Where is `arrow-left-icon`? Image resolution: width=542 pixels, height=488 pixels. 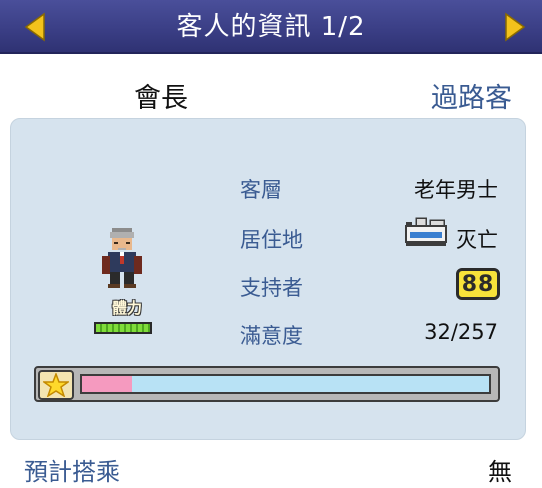 arrow-left-icon is located at coordinates (35, 27).